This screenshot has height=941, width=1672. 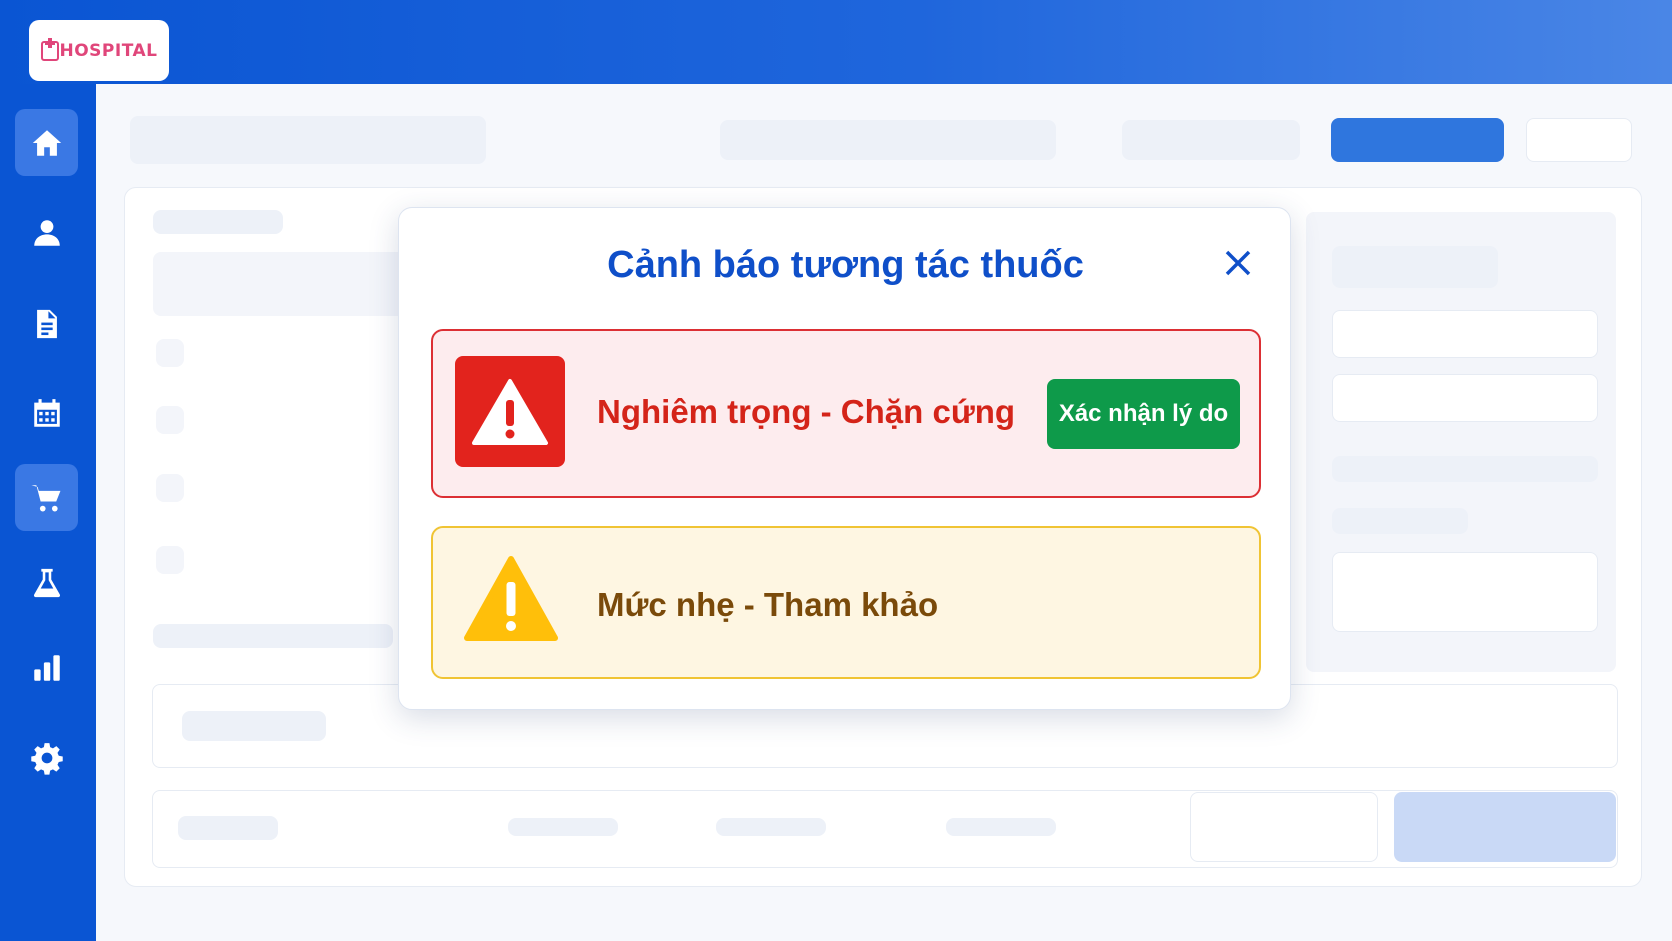 I want to click on gear-icon, so click(x=46, y=758).